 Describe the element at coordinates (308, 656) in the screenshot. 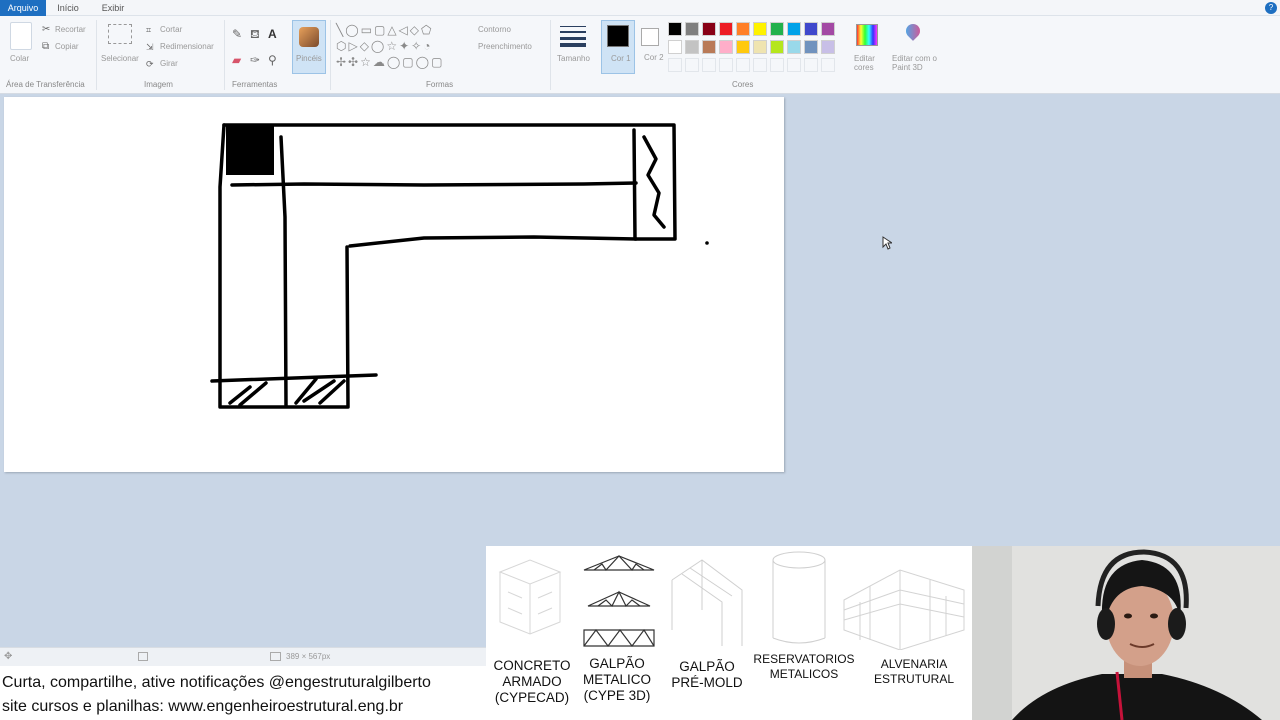

I see `canvas-dimensions: 389 × 567px` at that location.